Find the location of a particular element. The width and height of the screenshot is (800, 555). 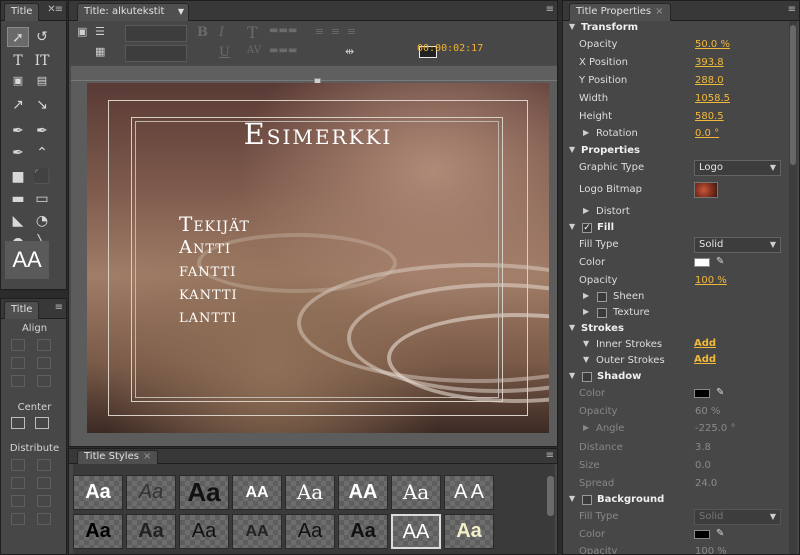

fill-section: ▼ ✓ Fill is located at coordinates (681, 228).